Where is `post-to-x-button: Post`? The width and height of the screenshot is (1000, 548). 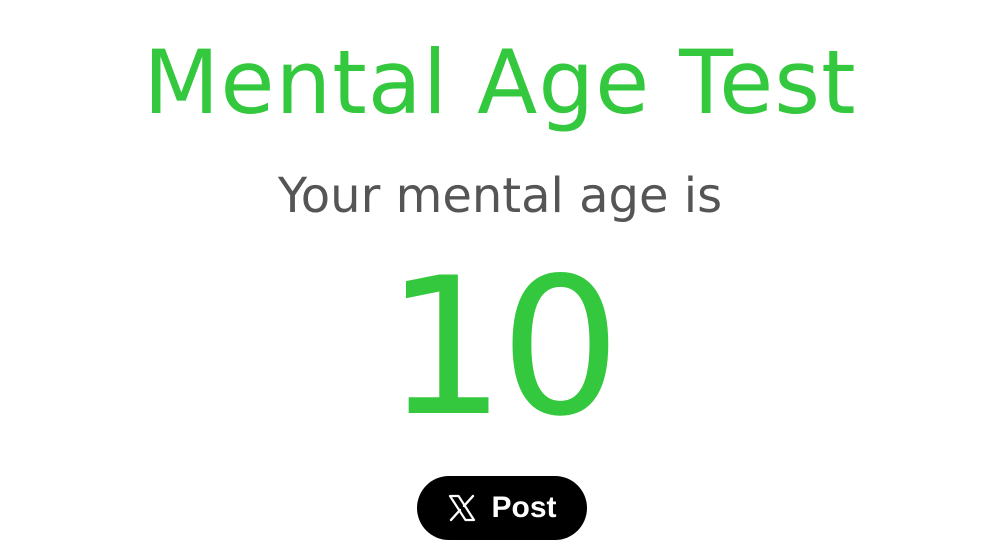
post-to-x-button: Post is located at coordinates (502, 508).